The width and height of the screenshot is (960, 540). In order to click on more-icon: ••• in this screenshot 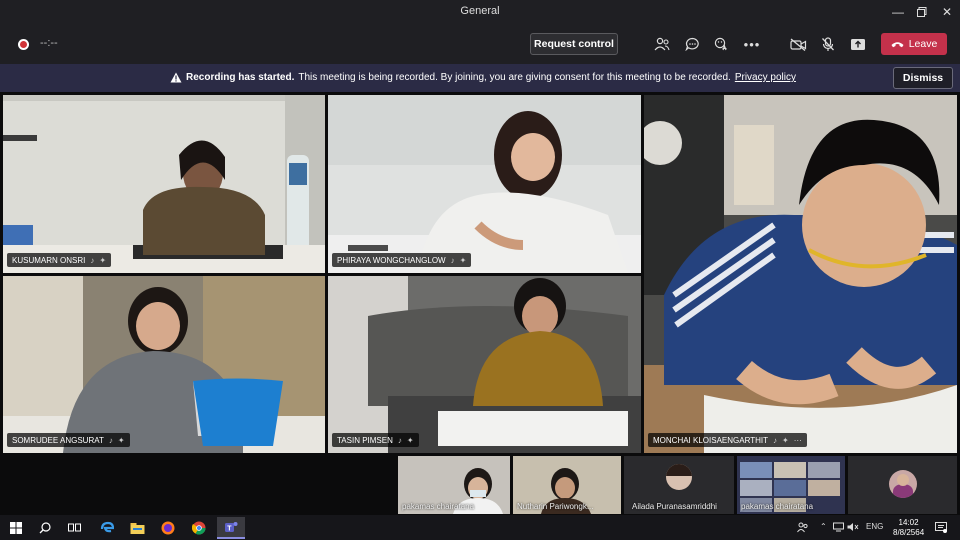, I will do `click(752, 44)`.